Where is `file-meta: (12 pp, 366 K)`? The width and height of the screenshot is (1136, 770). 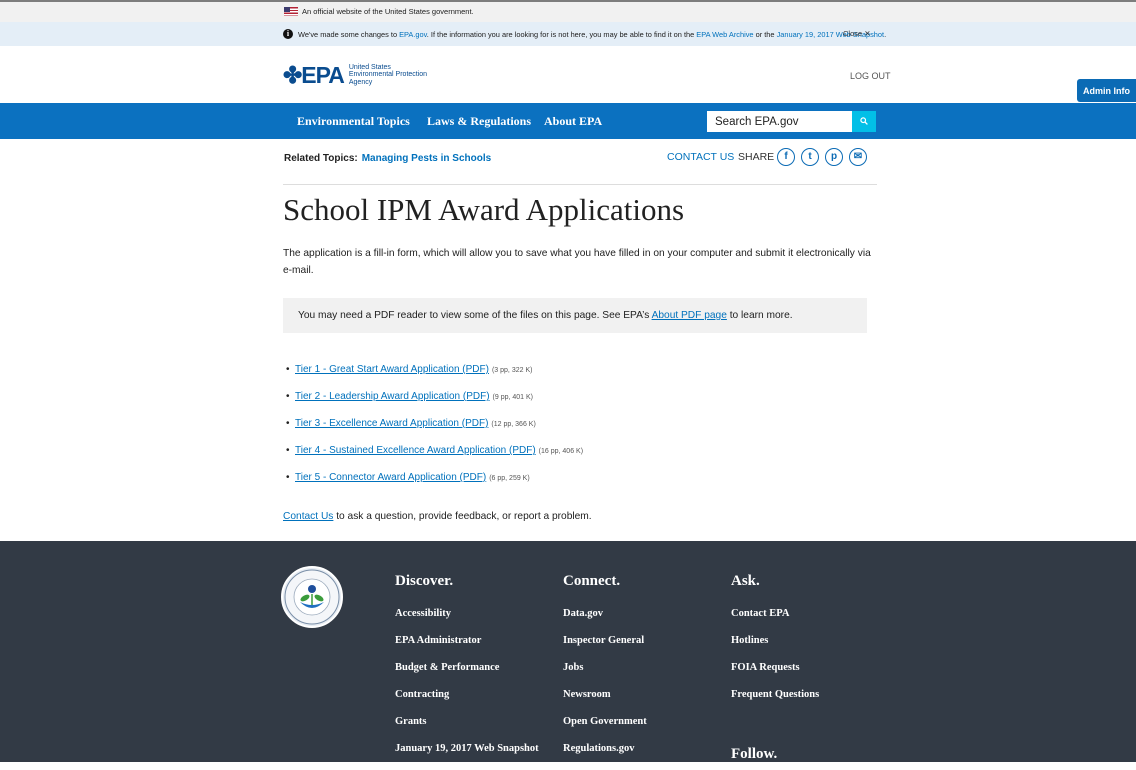 file-meta: (12 pp, 366 K) is located at coordinates (513, 424).